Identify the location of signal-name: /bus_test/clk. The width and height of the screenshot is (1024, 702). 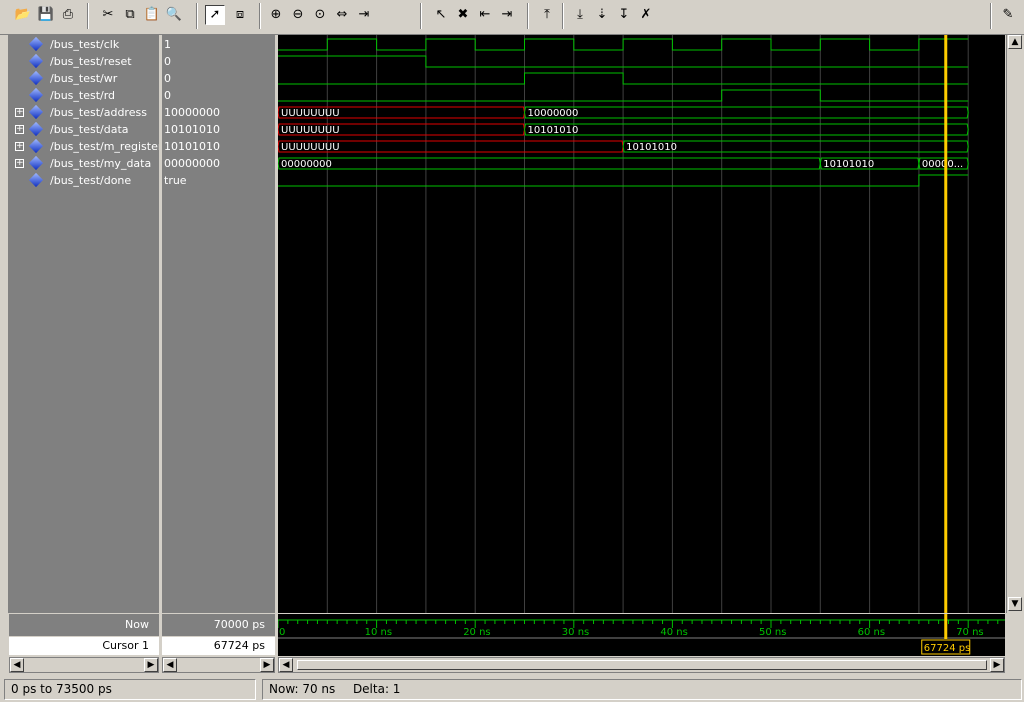
(84, 44).